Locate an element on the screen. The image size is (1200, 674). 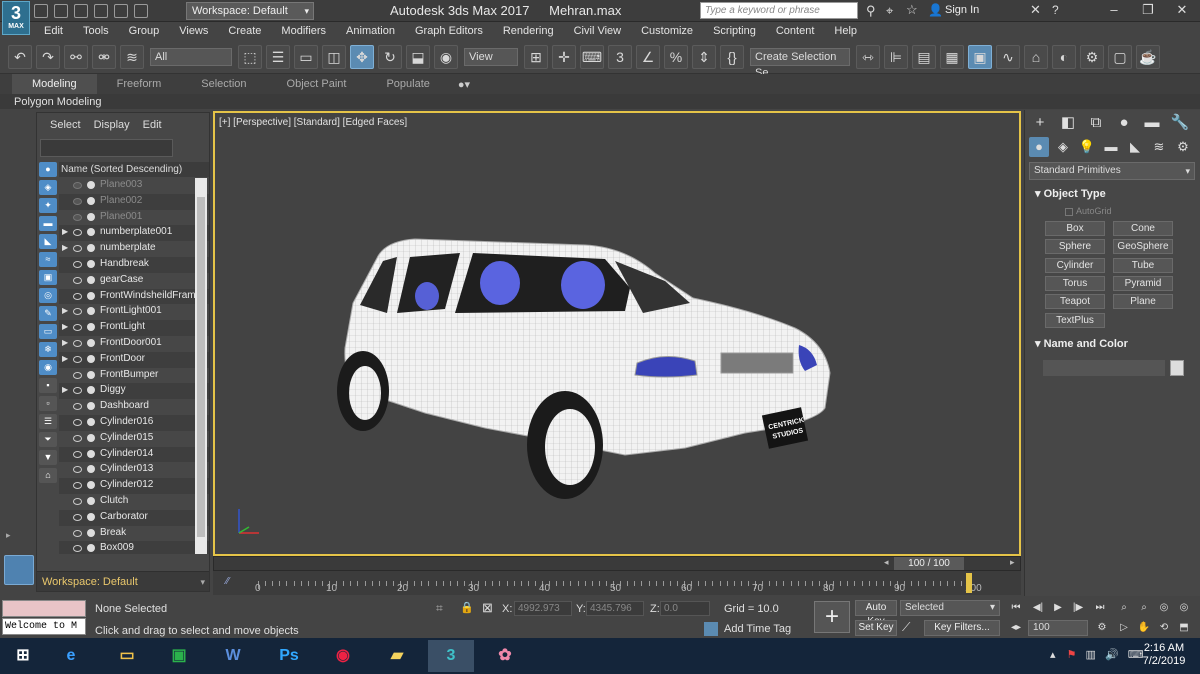
workspace-dropdown: Workspace: Default ▾ is located at coordinates (250, 11).